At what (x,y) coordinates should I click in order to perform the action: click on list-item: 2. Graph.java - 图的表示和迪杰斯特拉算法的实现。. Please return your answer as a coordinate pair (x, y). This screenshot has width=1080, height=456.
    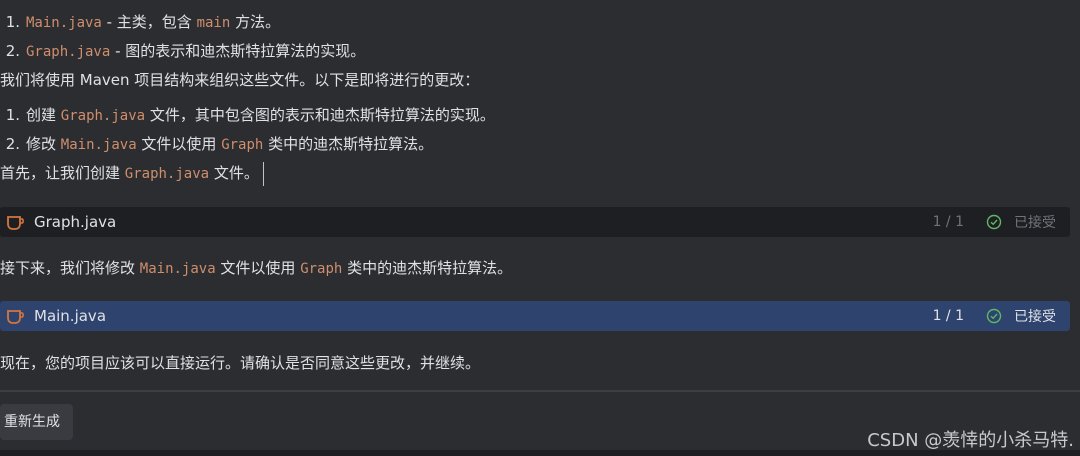
    Looking at the image, I should click on (185, 51).